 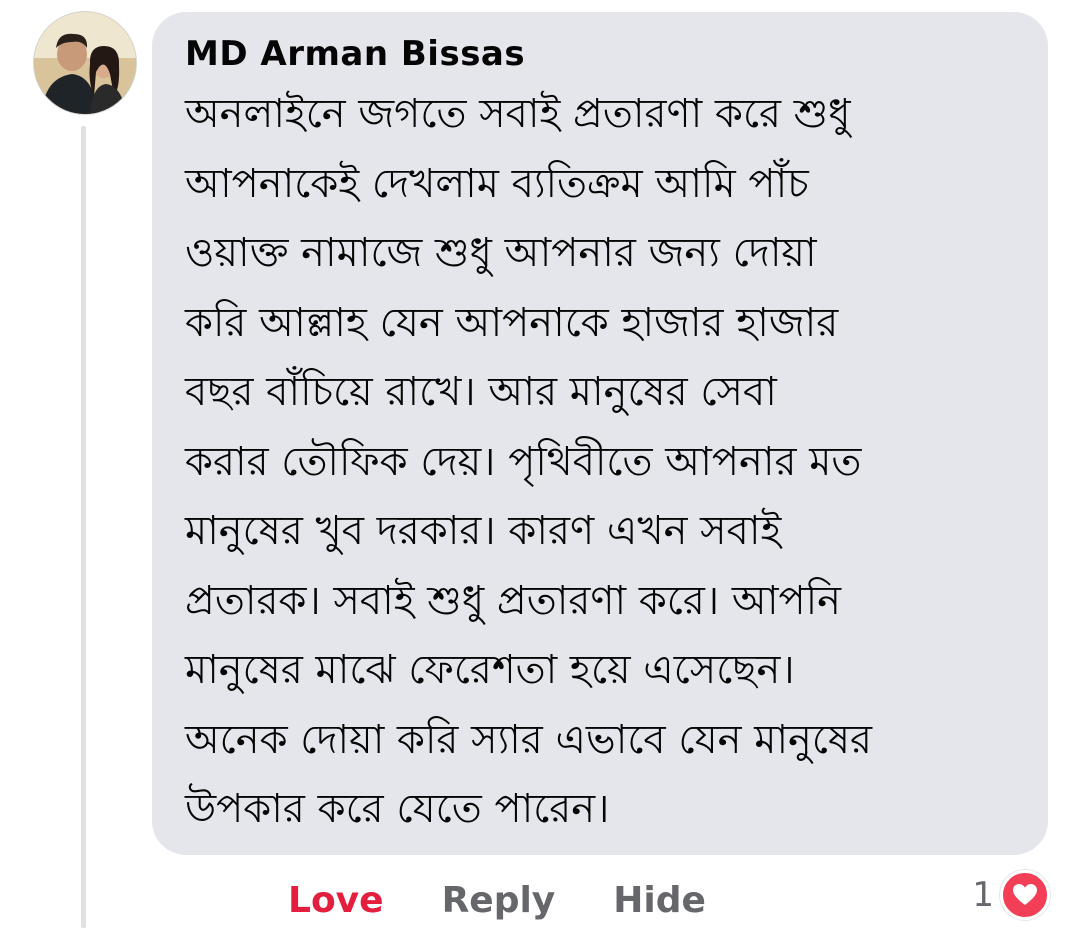 What do you see at coordinates (83, 527) in the screenshot?
I see `thread-line` at bounding box center [83, 527].